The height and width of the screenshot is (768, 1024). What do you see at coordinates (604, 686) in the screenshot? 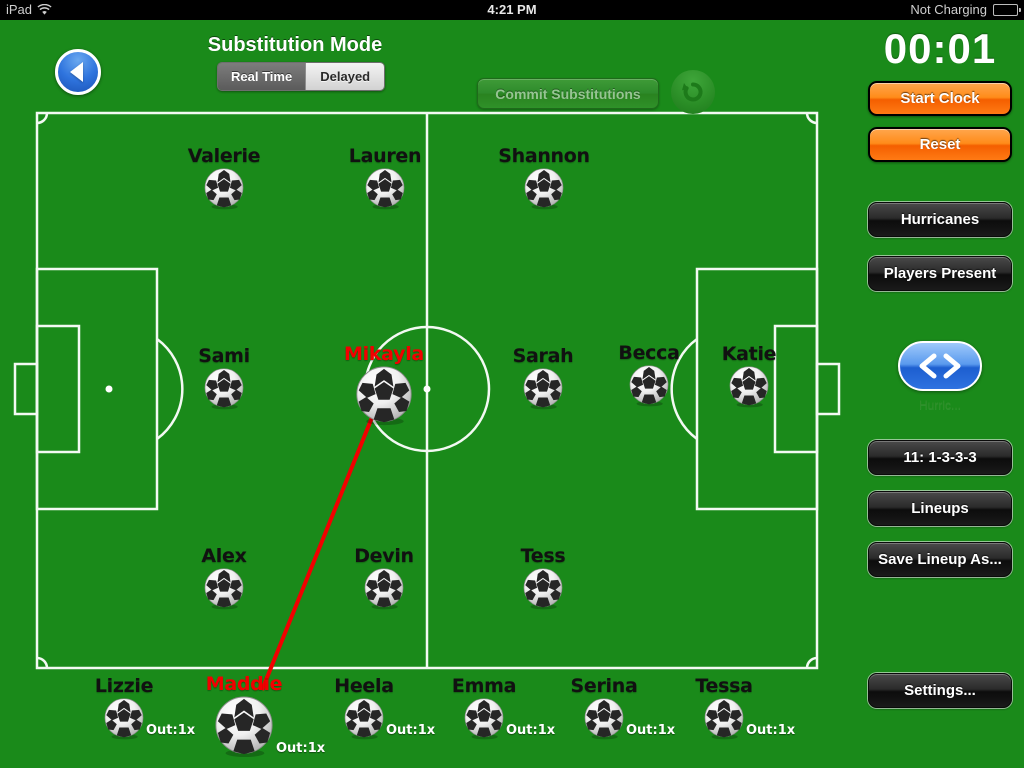
I see `player-name-label: Serina` at bounding box center [604, 686].